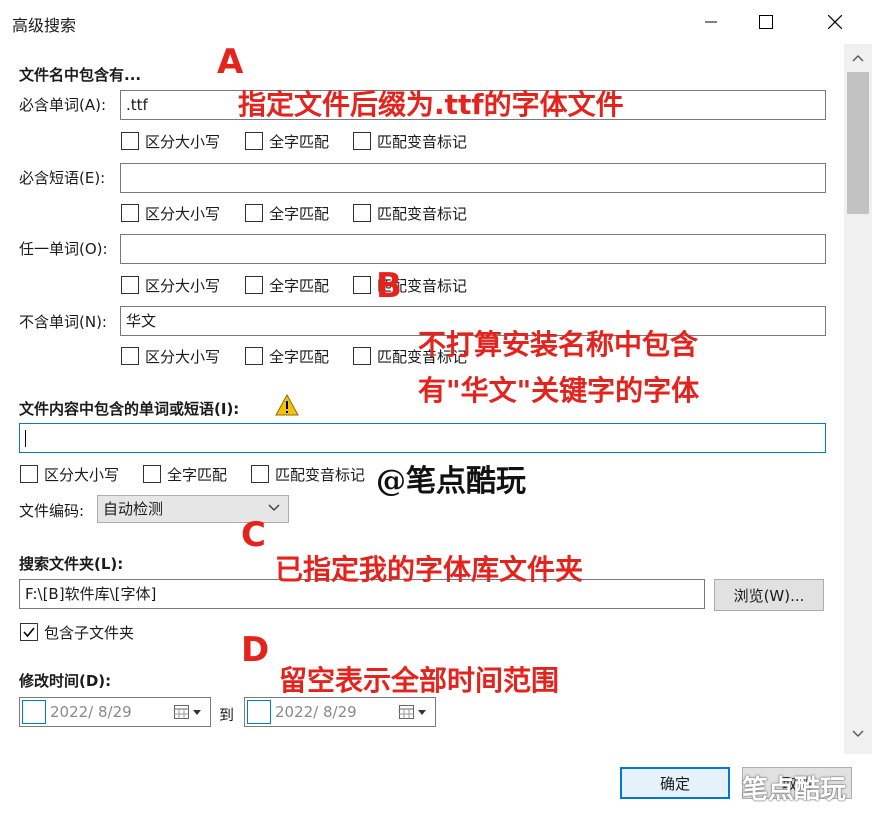 The image size is (872, 821). I want to click on warning-icon, so click(287, 405).